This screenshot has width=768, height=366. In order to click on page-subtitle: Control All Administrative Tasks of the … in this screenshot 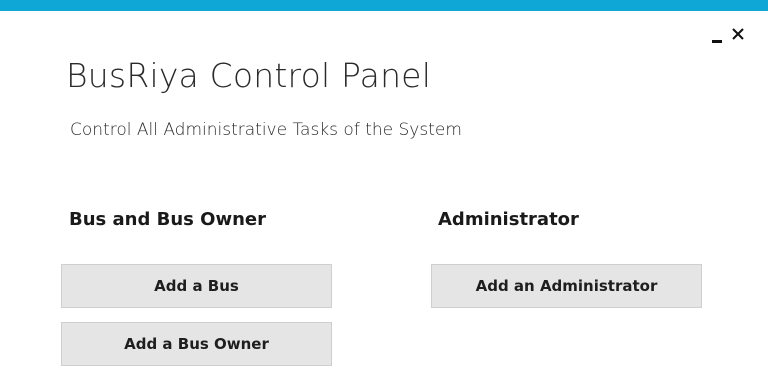, I will do `click(266, 130)`.